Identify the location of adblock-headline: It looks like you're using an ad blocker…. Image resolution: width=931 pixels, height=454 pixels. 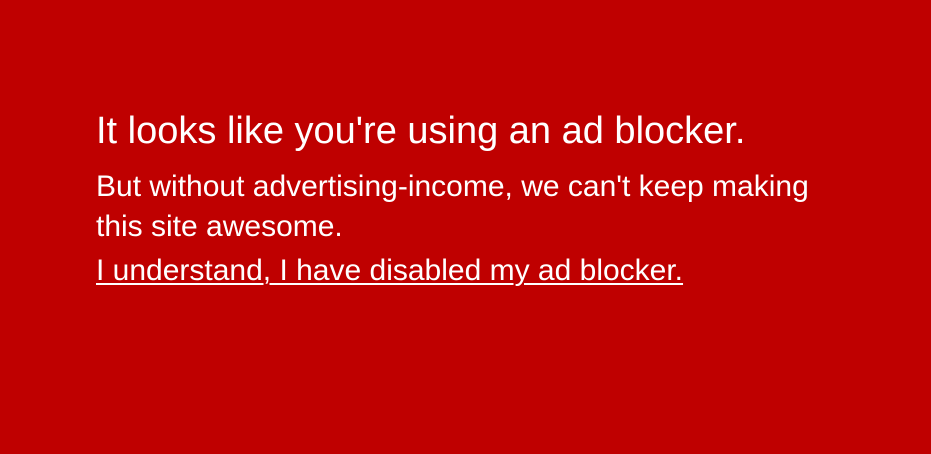
(421, 131).